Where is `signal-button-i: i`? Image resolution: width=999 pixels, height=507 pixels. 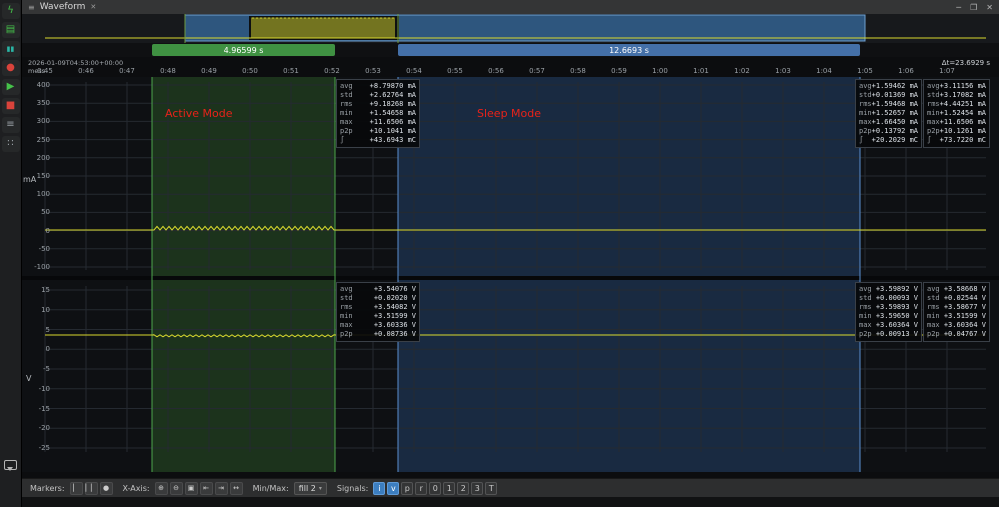
signal-button-i: i is located at coordinates (379, 488).